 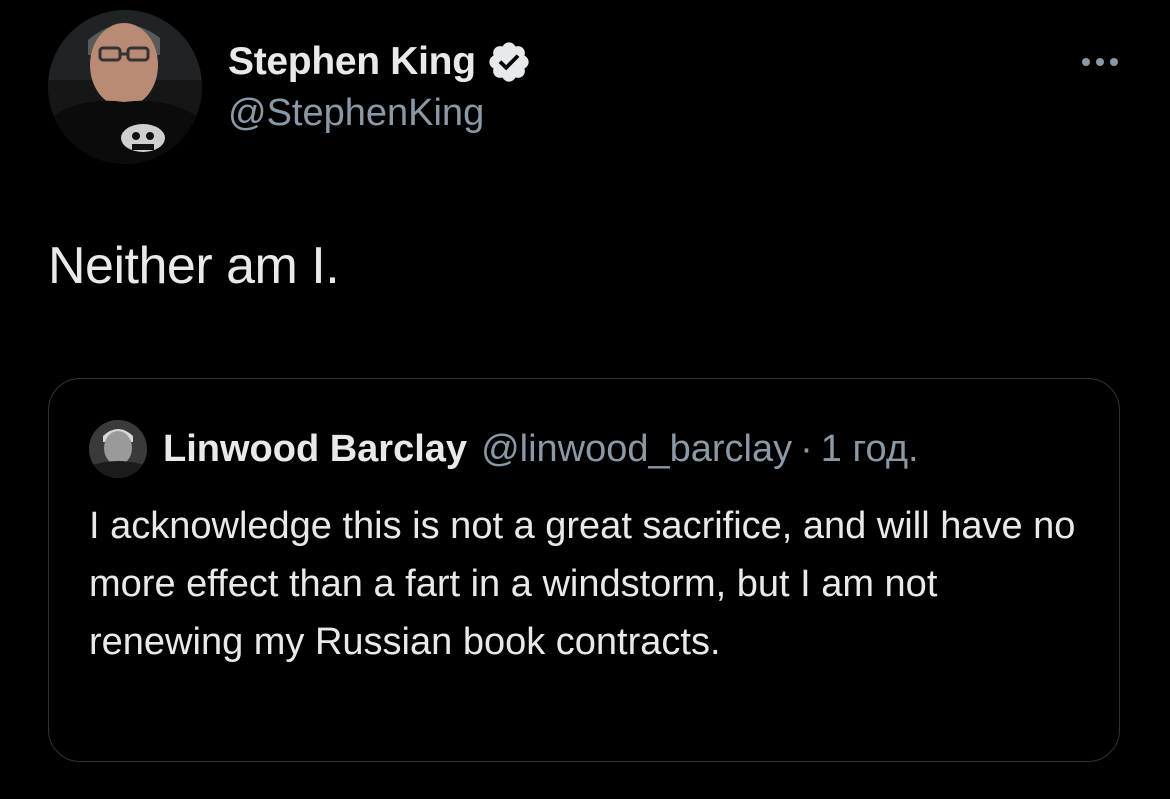 I want to click on verified-badge-icon, so click(x=509, y=62).